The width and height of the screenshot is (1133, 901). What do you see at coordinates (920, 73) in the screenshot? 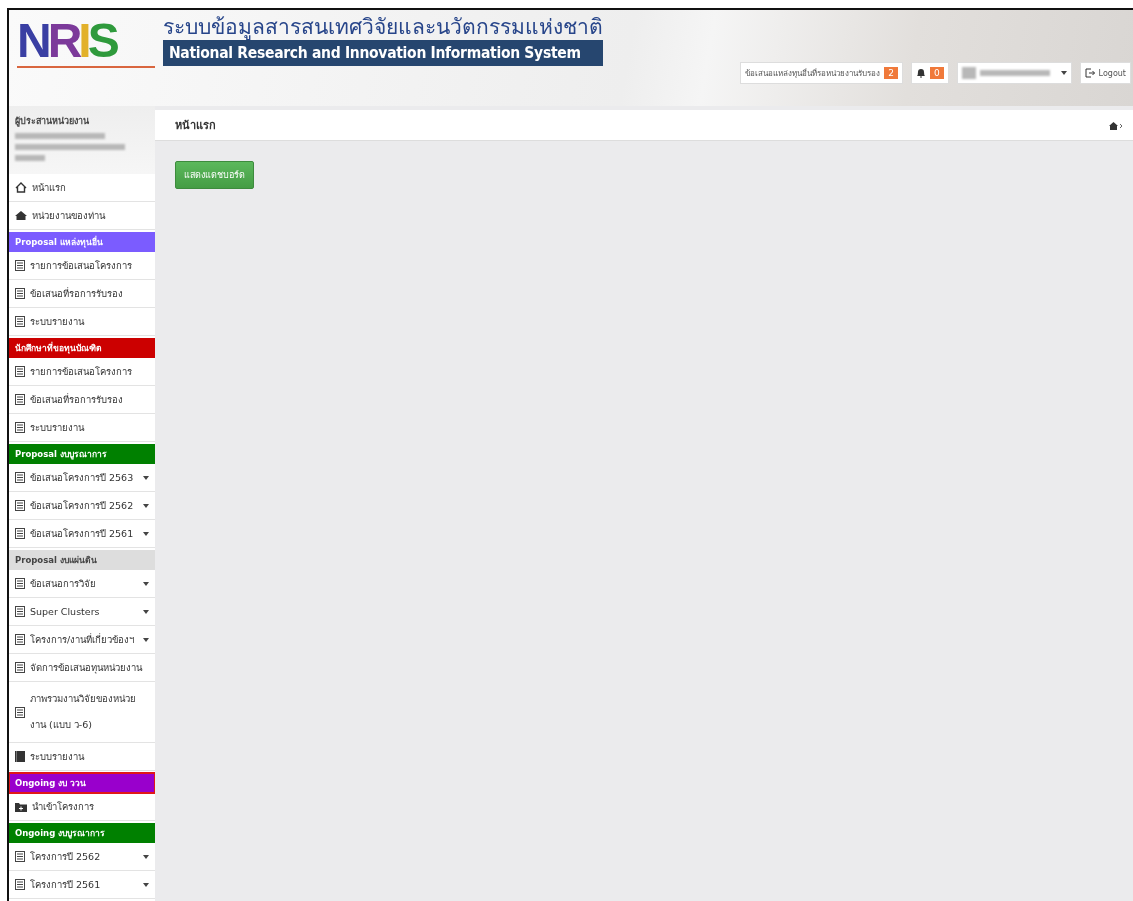
I see `bell-icon` at bounding box center [920, 73].